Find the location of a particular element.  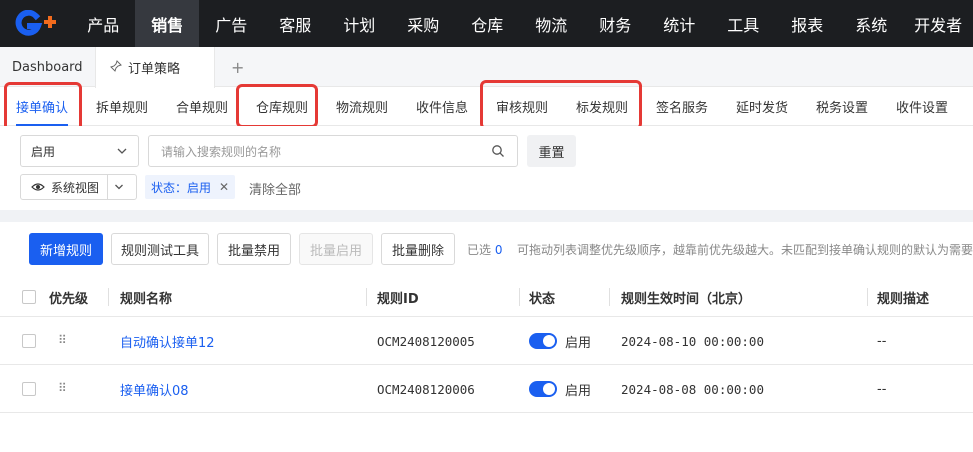

header-rule-name: 规则名称 is located at coordinates (146, 299).